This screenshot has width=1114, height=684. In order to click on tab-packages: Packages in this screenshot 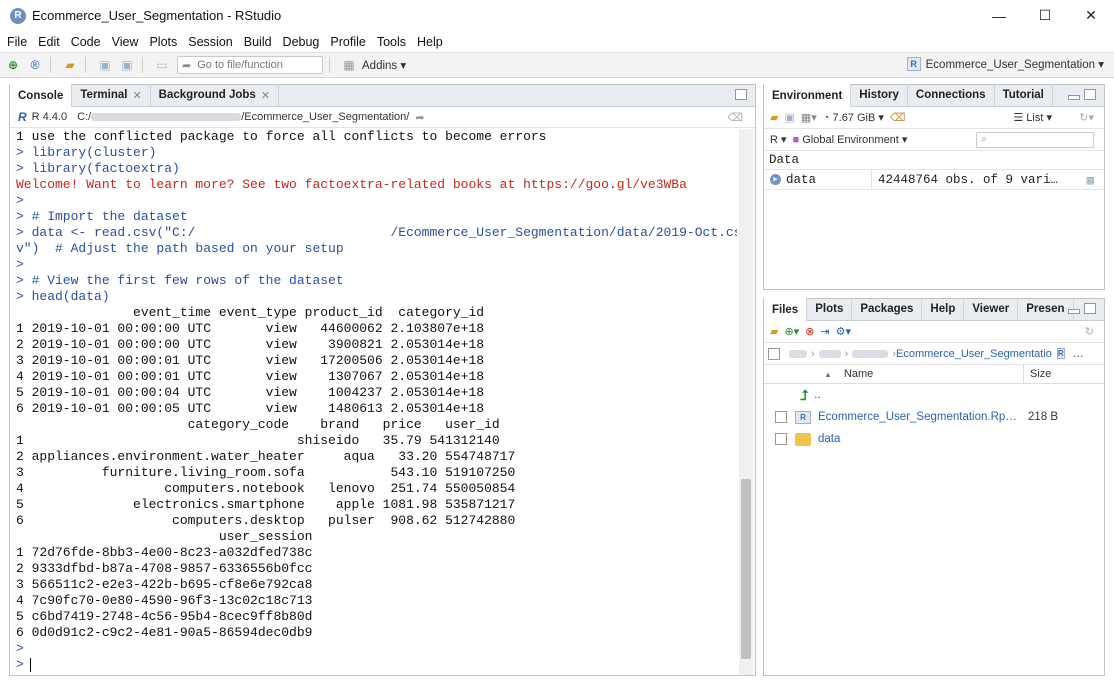, I will do `click(887, 309)`.